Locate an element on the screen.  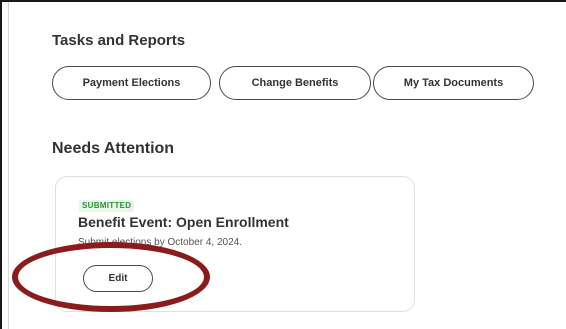
needs-attention-heading: Needs Attention is located at coordinates (113, 148).